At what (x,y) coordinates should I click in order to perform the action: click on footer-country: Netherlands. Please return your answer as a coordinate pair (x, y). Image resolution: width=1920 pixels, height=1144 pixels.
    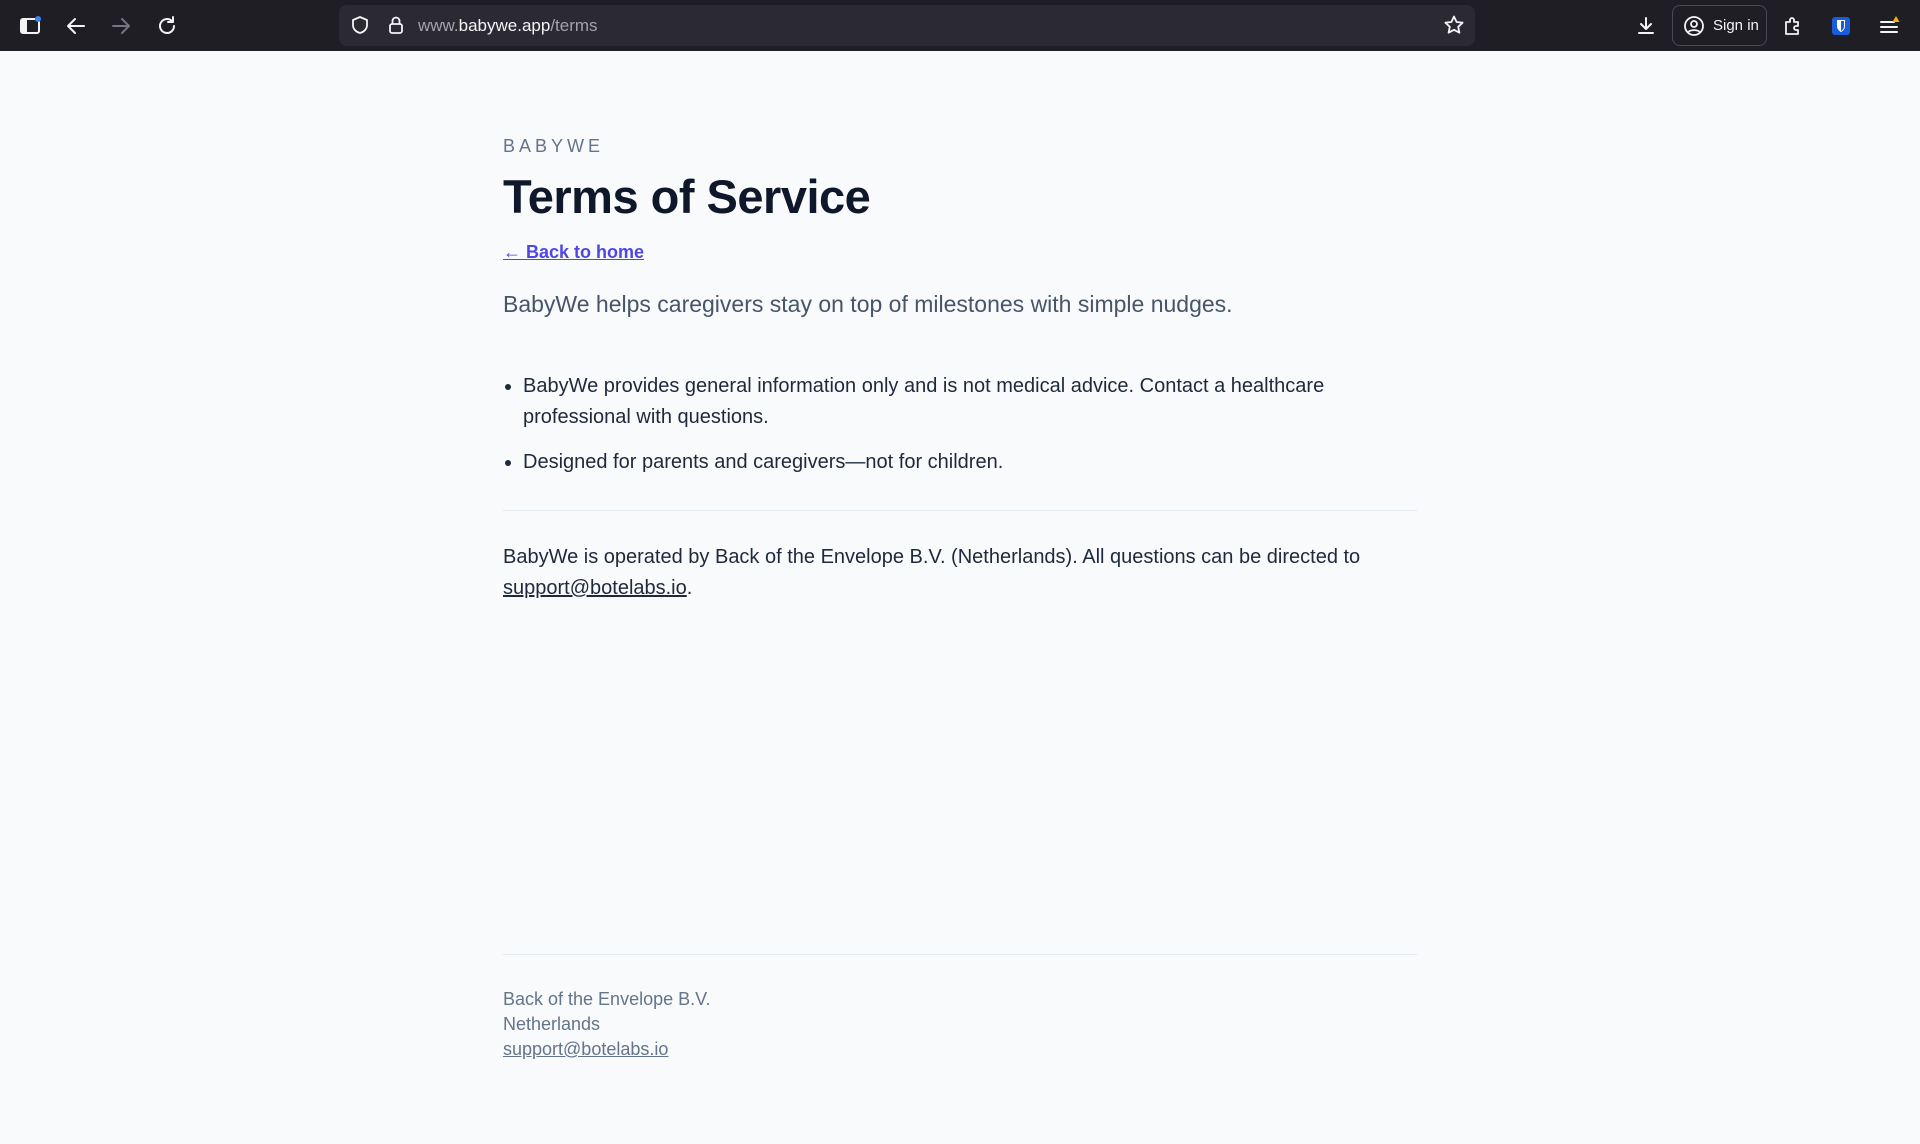
    Looking at the image, I should click on (552, 1024).